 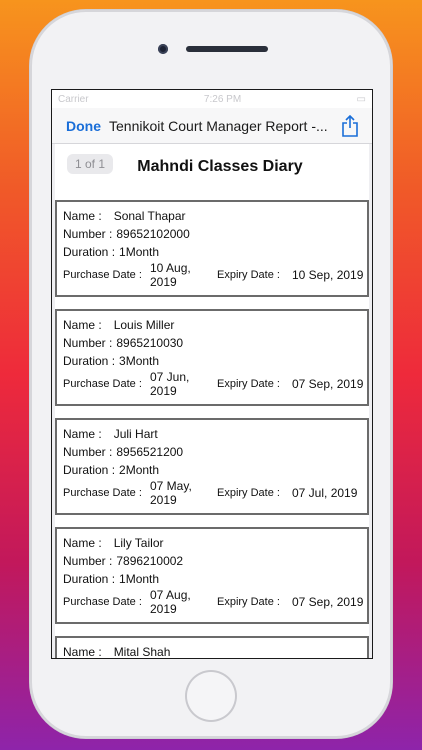 I want to click on entry-name-row: Name : Sonal Thapar, so click(x=124, y=216).